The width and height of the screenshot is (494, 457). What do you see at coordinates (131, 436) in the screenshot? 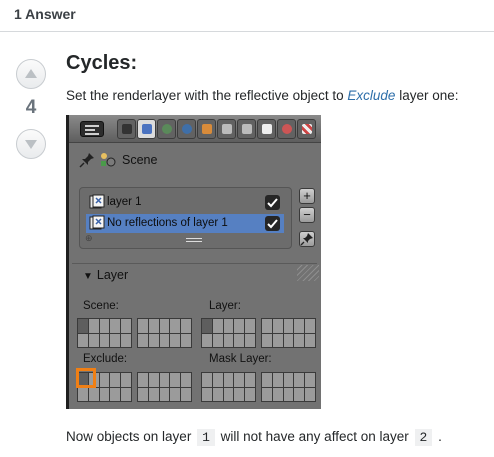
I see `footer-text-1: Now objects on layer` at bounding box center [131, 436].